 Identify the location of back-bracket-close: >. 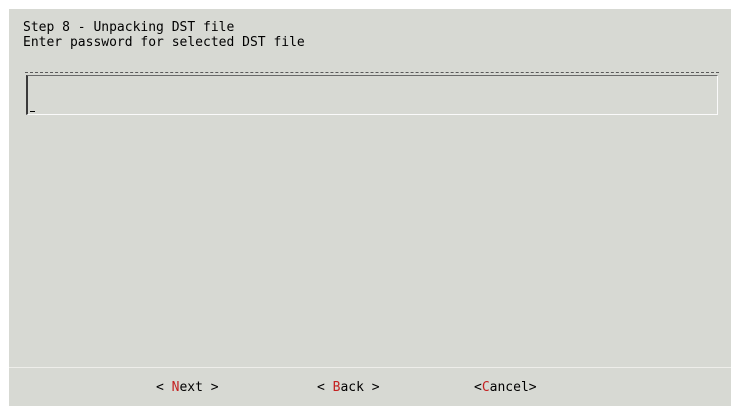
(371, 387).